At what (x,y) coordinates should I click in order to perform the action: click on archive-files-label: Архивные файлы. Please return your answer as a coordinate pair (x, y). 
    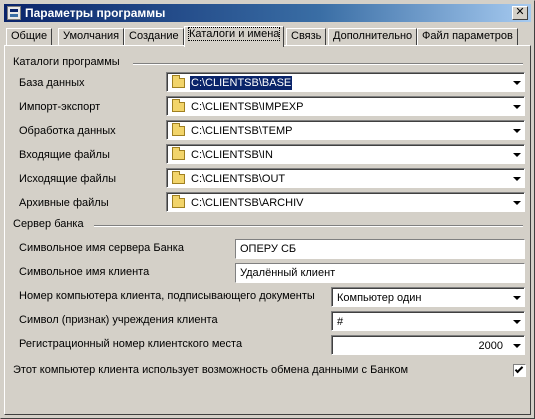
    Looking at the image, I should click on (64, 203).